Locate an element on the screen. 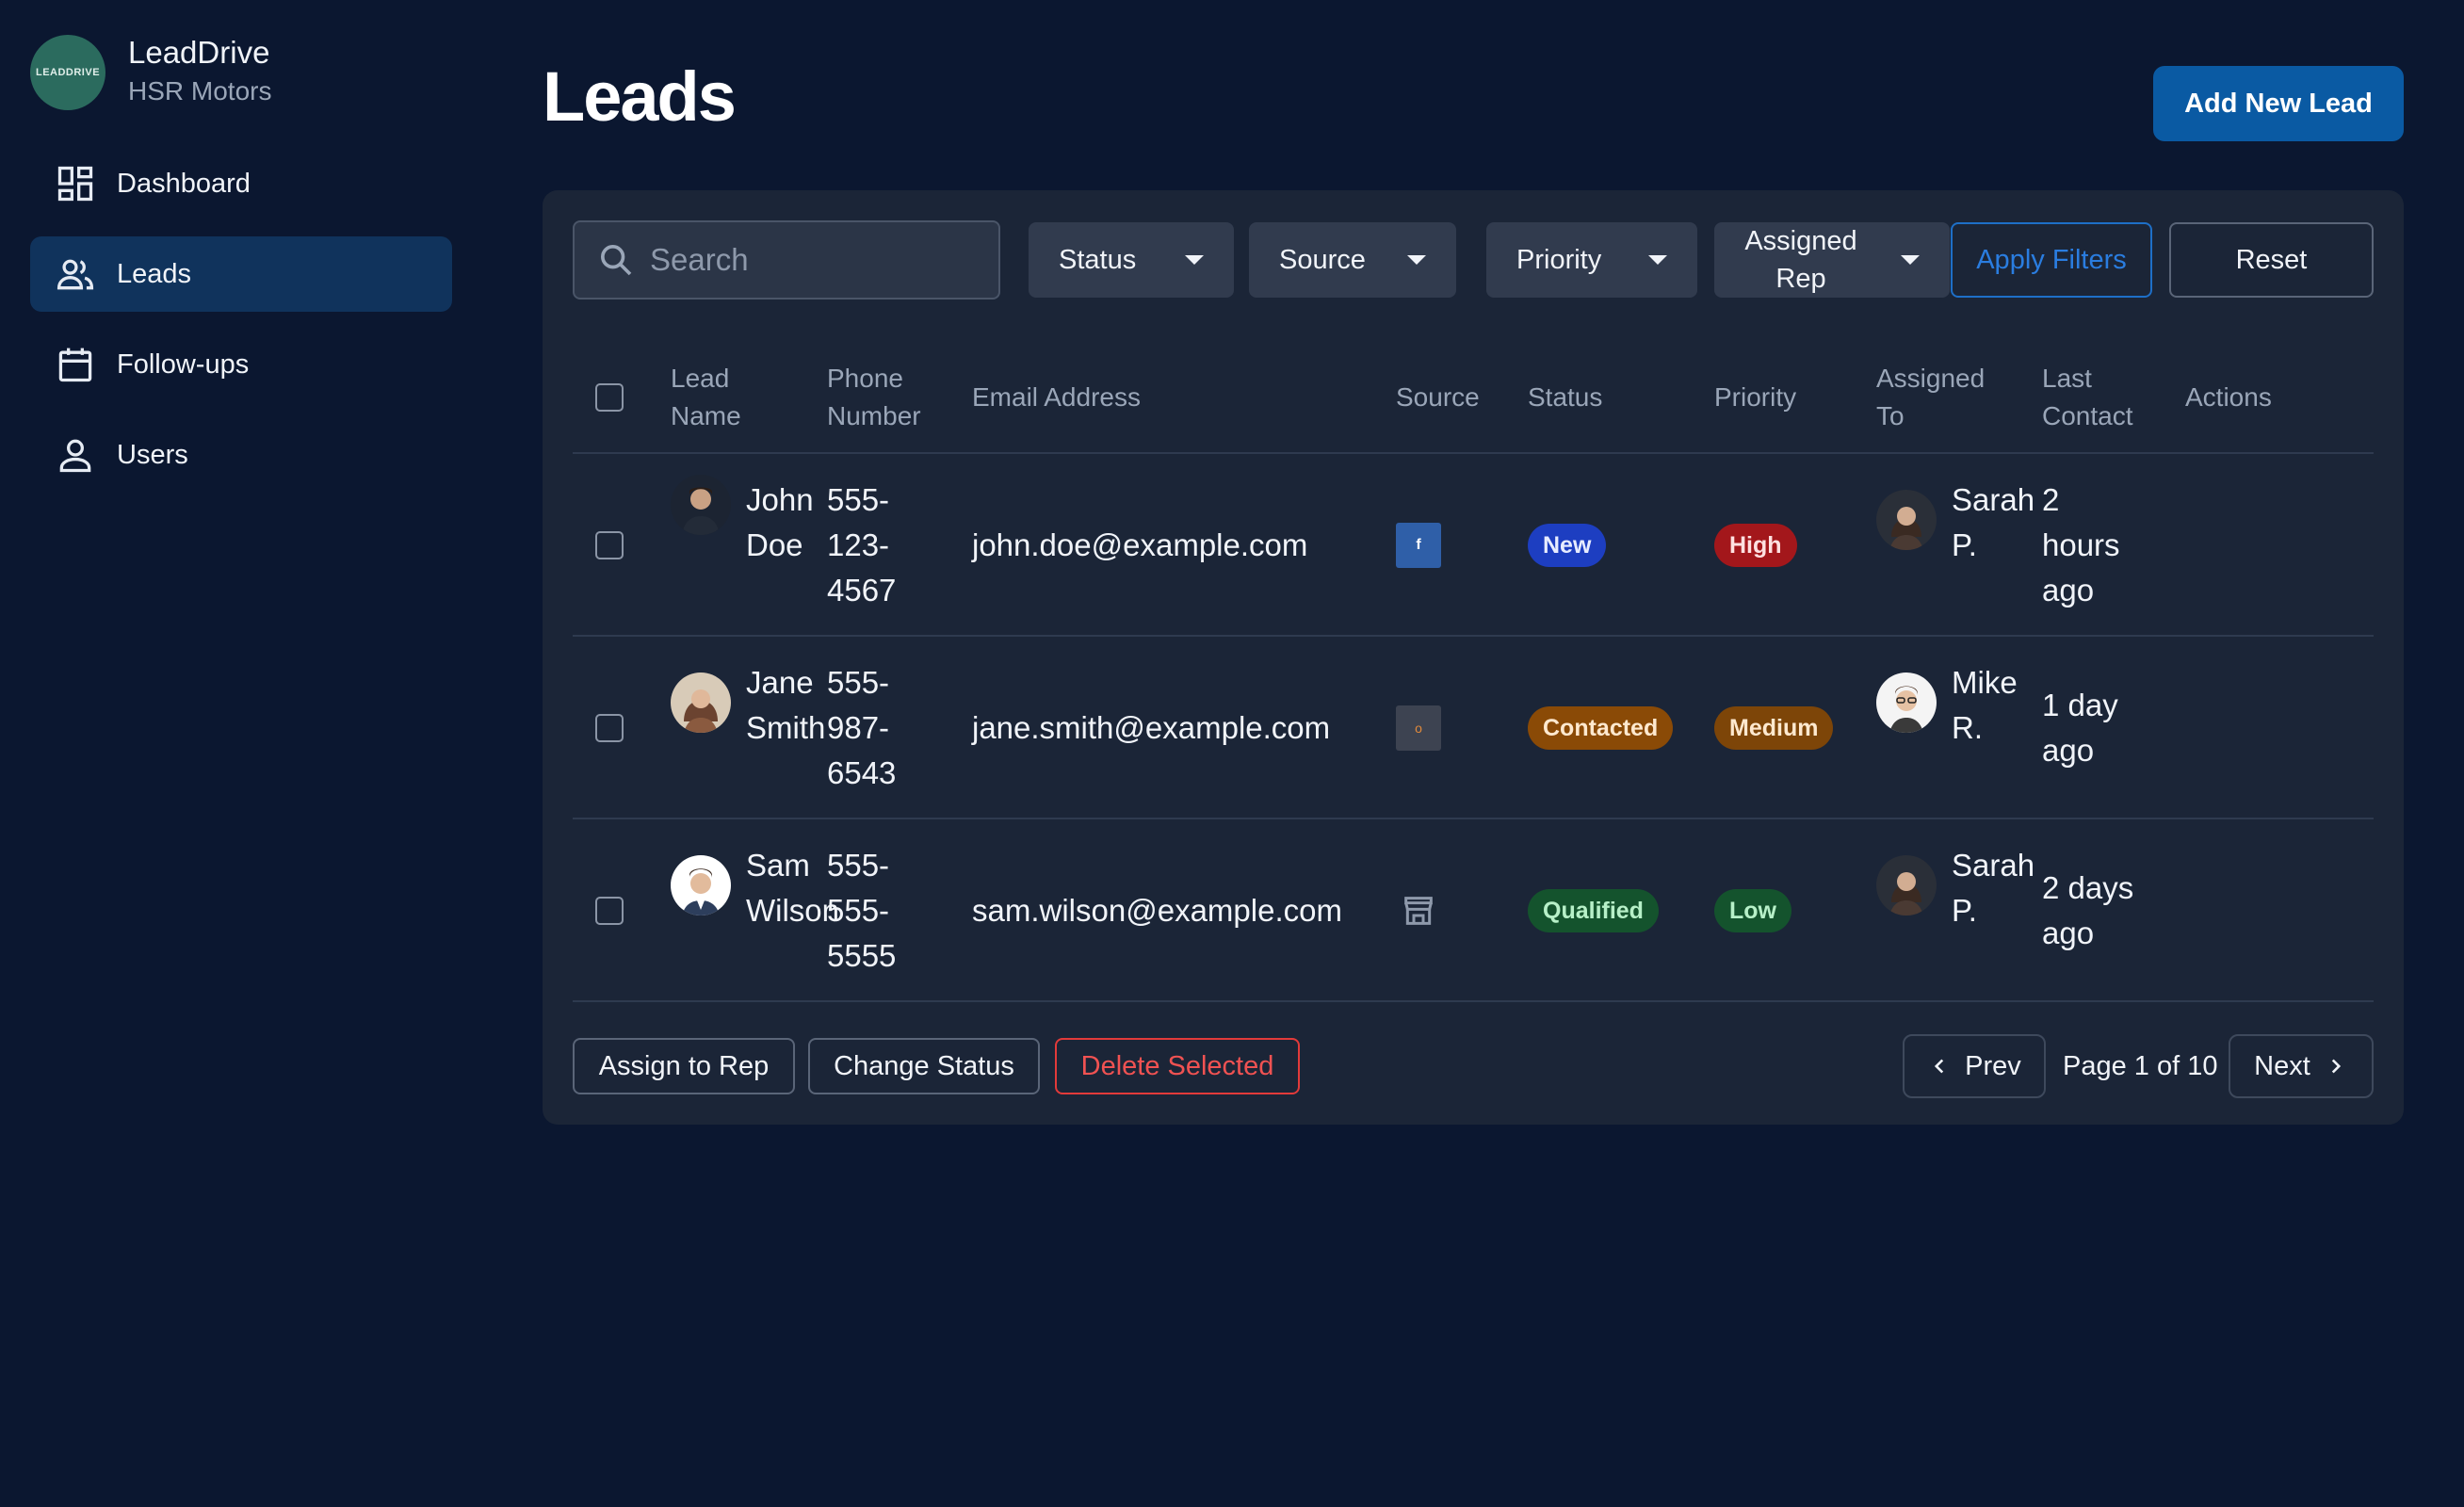 The image size is (2464, 1507). last-contact: 2 hours ago is located at coordinates (2081, 545).